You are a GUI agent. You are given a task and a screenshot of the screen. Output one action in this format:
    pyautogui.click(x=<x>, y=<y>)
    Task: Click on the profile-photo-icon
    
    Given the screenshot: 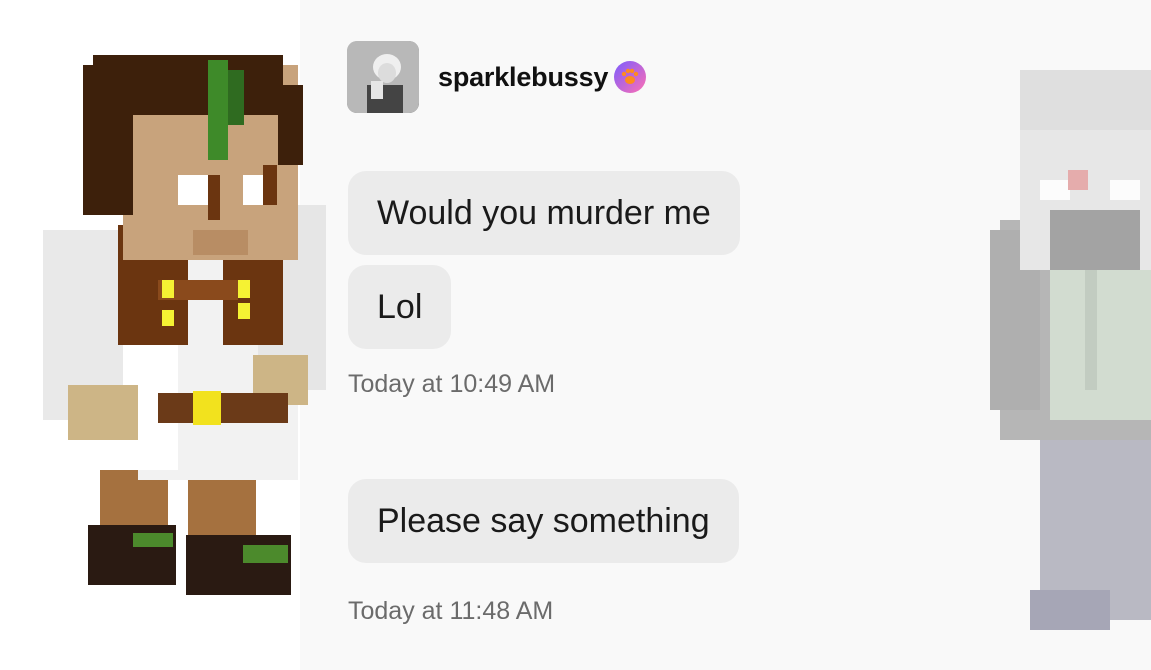 What is the action you would take?
    pyautogui.click(x=383, y=77)
    